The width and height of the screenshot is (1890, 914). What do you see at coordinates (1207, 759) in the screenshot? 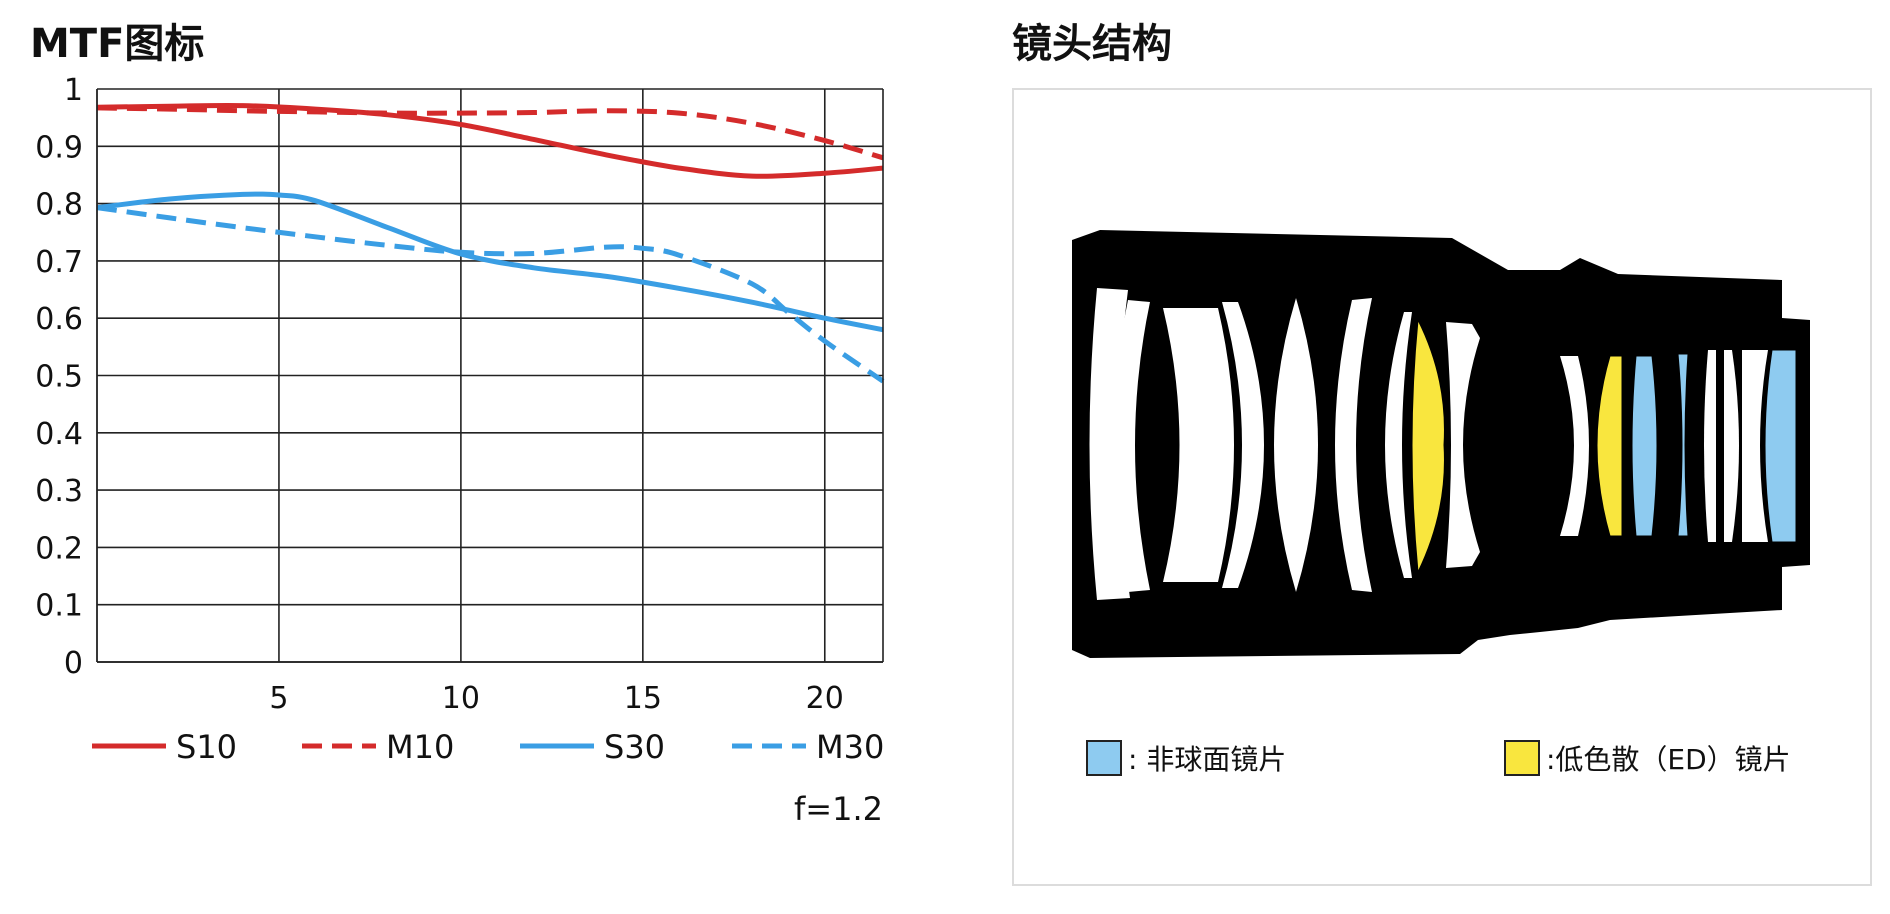
I see `aspherical-legend-label: : 非球面镜片` at bounding box center [1207, 759].